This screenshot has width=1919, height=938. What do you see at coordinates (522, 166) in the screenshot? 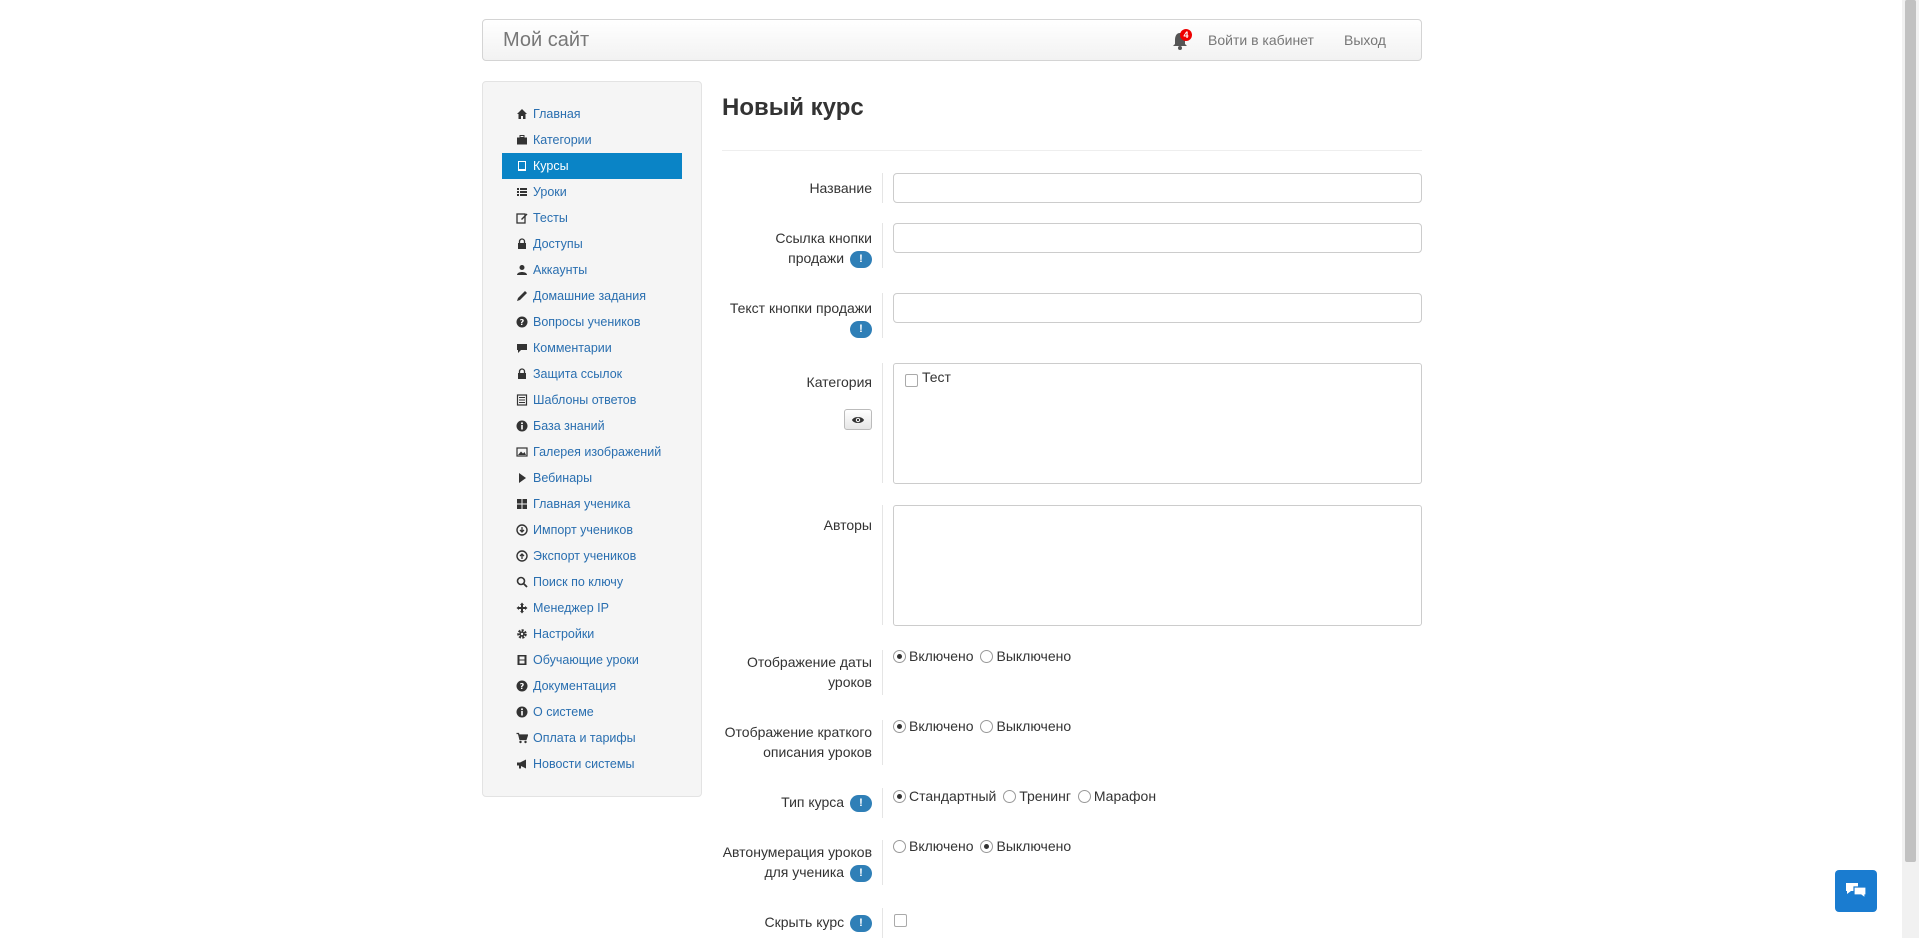
I see `book-icon` at bounding box center [522, 166].